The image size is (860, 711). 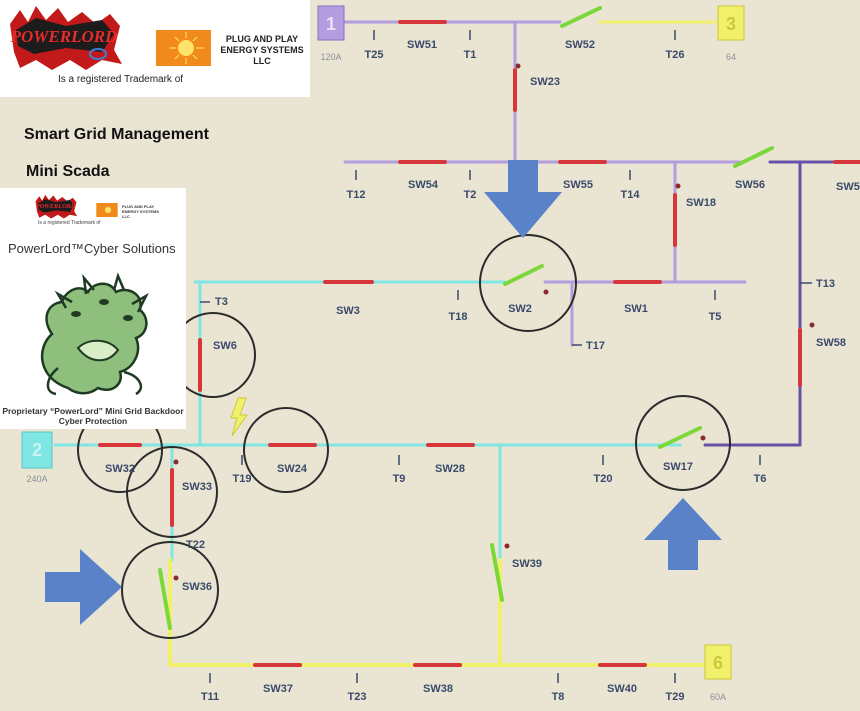 What do you see at coordinates (520, 309) in the screenshot?
I see `label-sw2: SW2` at bounding box center [520, 309].